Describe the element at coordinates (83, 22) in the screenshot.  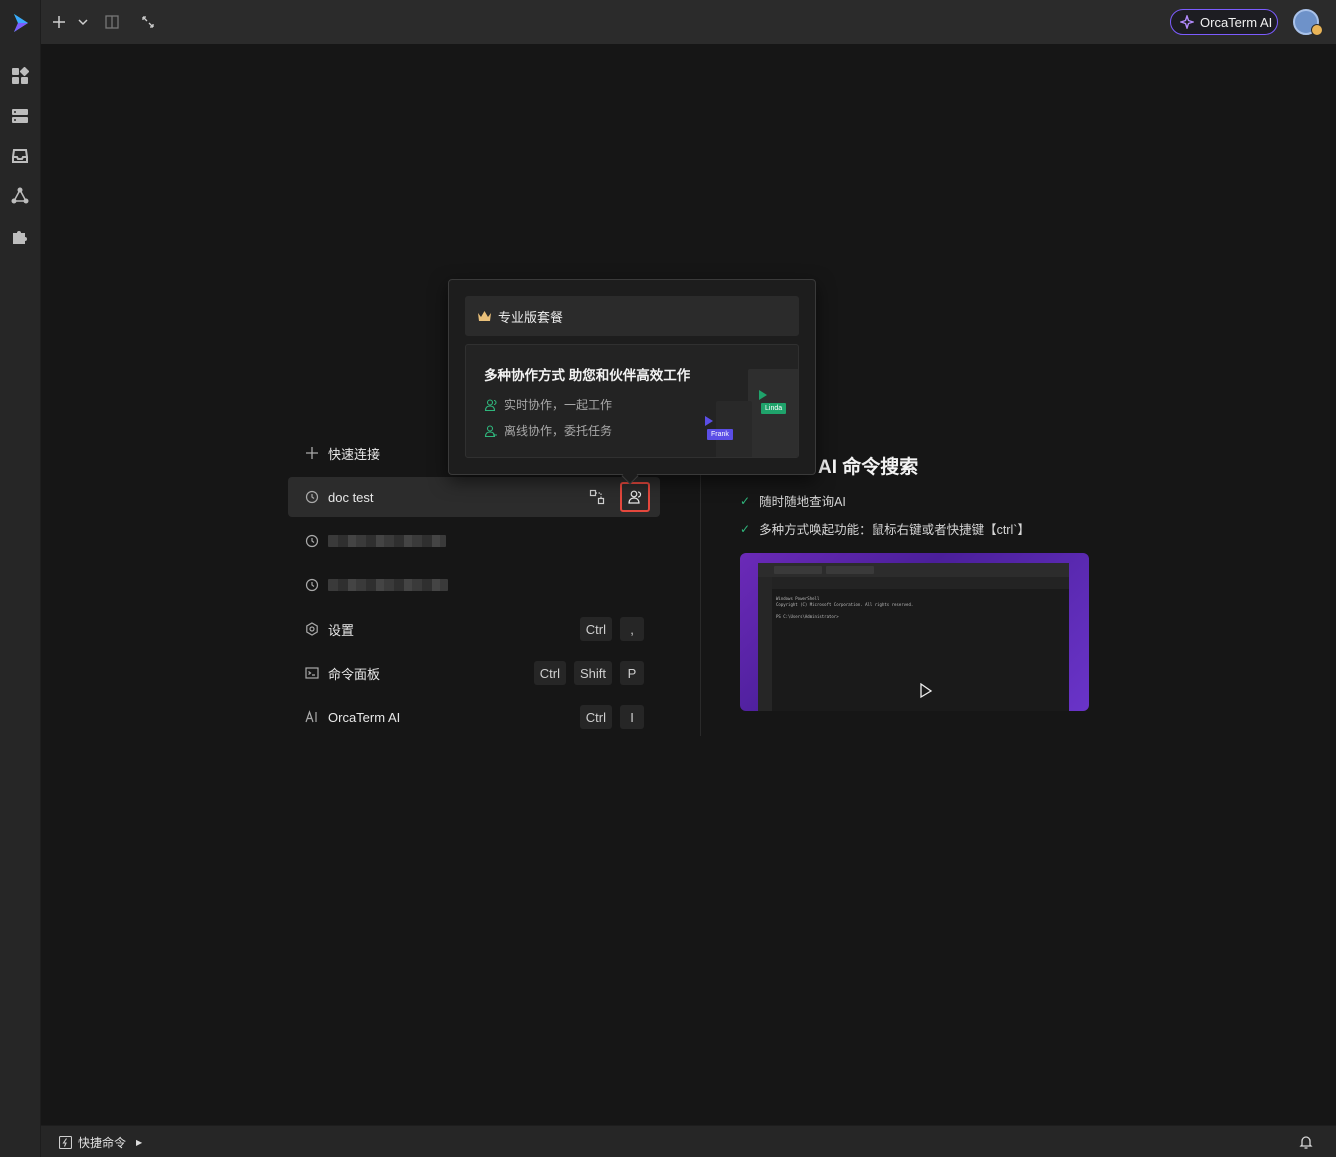
I see `chevron-down-icon` at that location.